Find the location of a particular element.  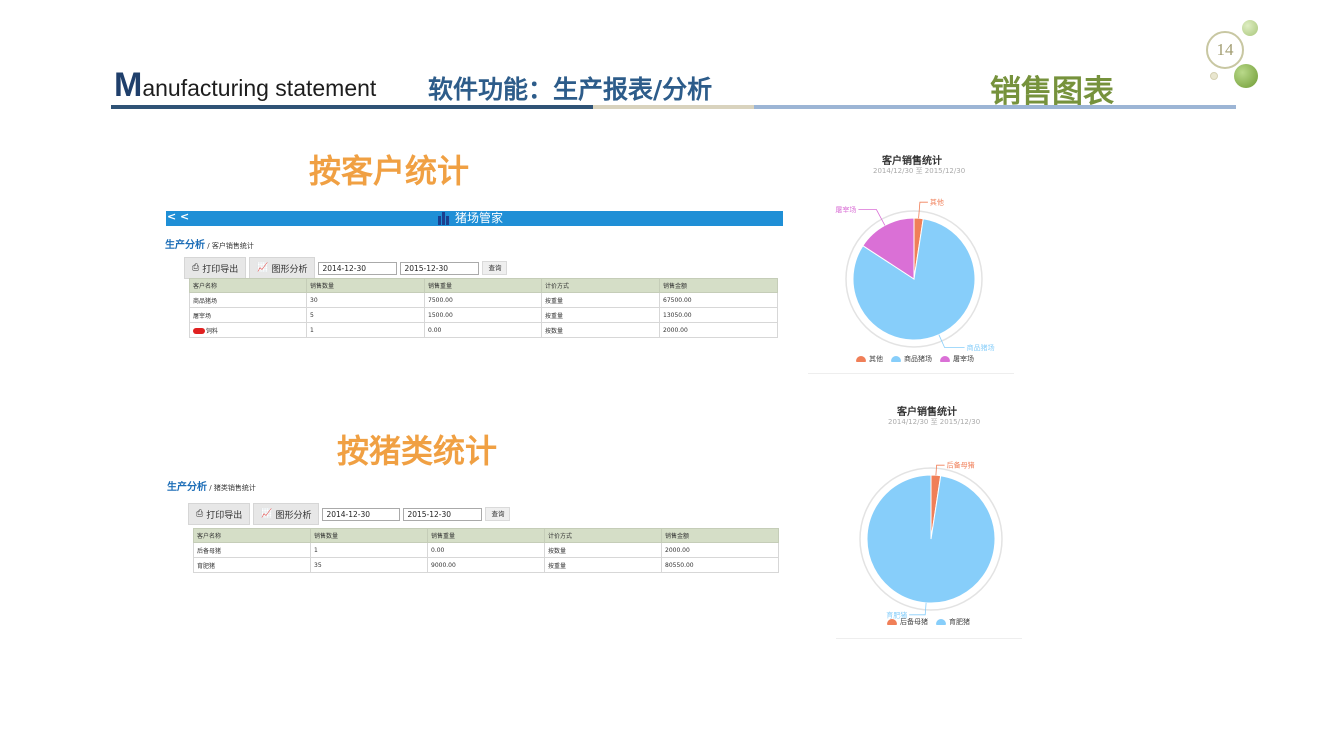

legend-item: 屠宰场 is located at coordinates (957, 359).